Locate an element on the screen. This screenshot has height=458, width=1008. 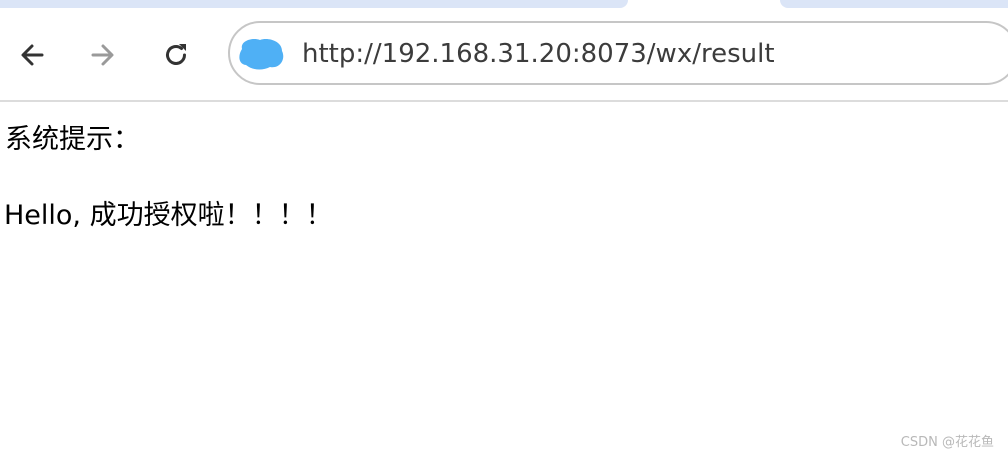
address-bar: http://192.168.31.20:8073/wx/result is located at coordinates (618, 53).